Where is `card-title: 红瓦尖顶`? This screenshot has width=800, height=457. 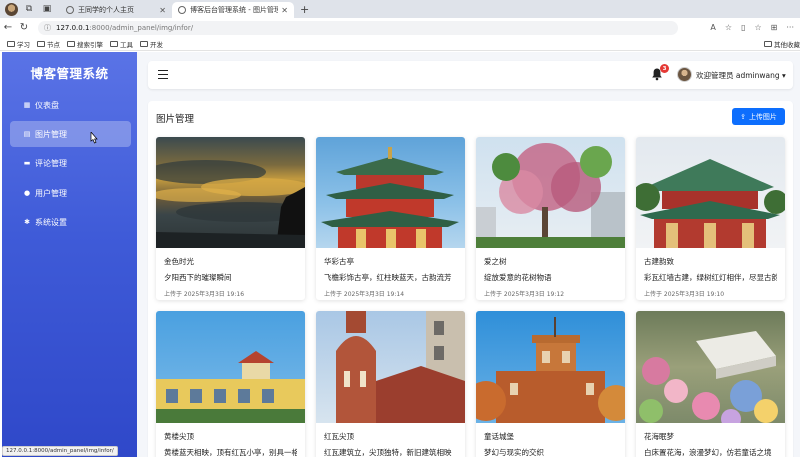 card-title: 红瓦尖顶 is located at coordinates (339, 436).